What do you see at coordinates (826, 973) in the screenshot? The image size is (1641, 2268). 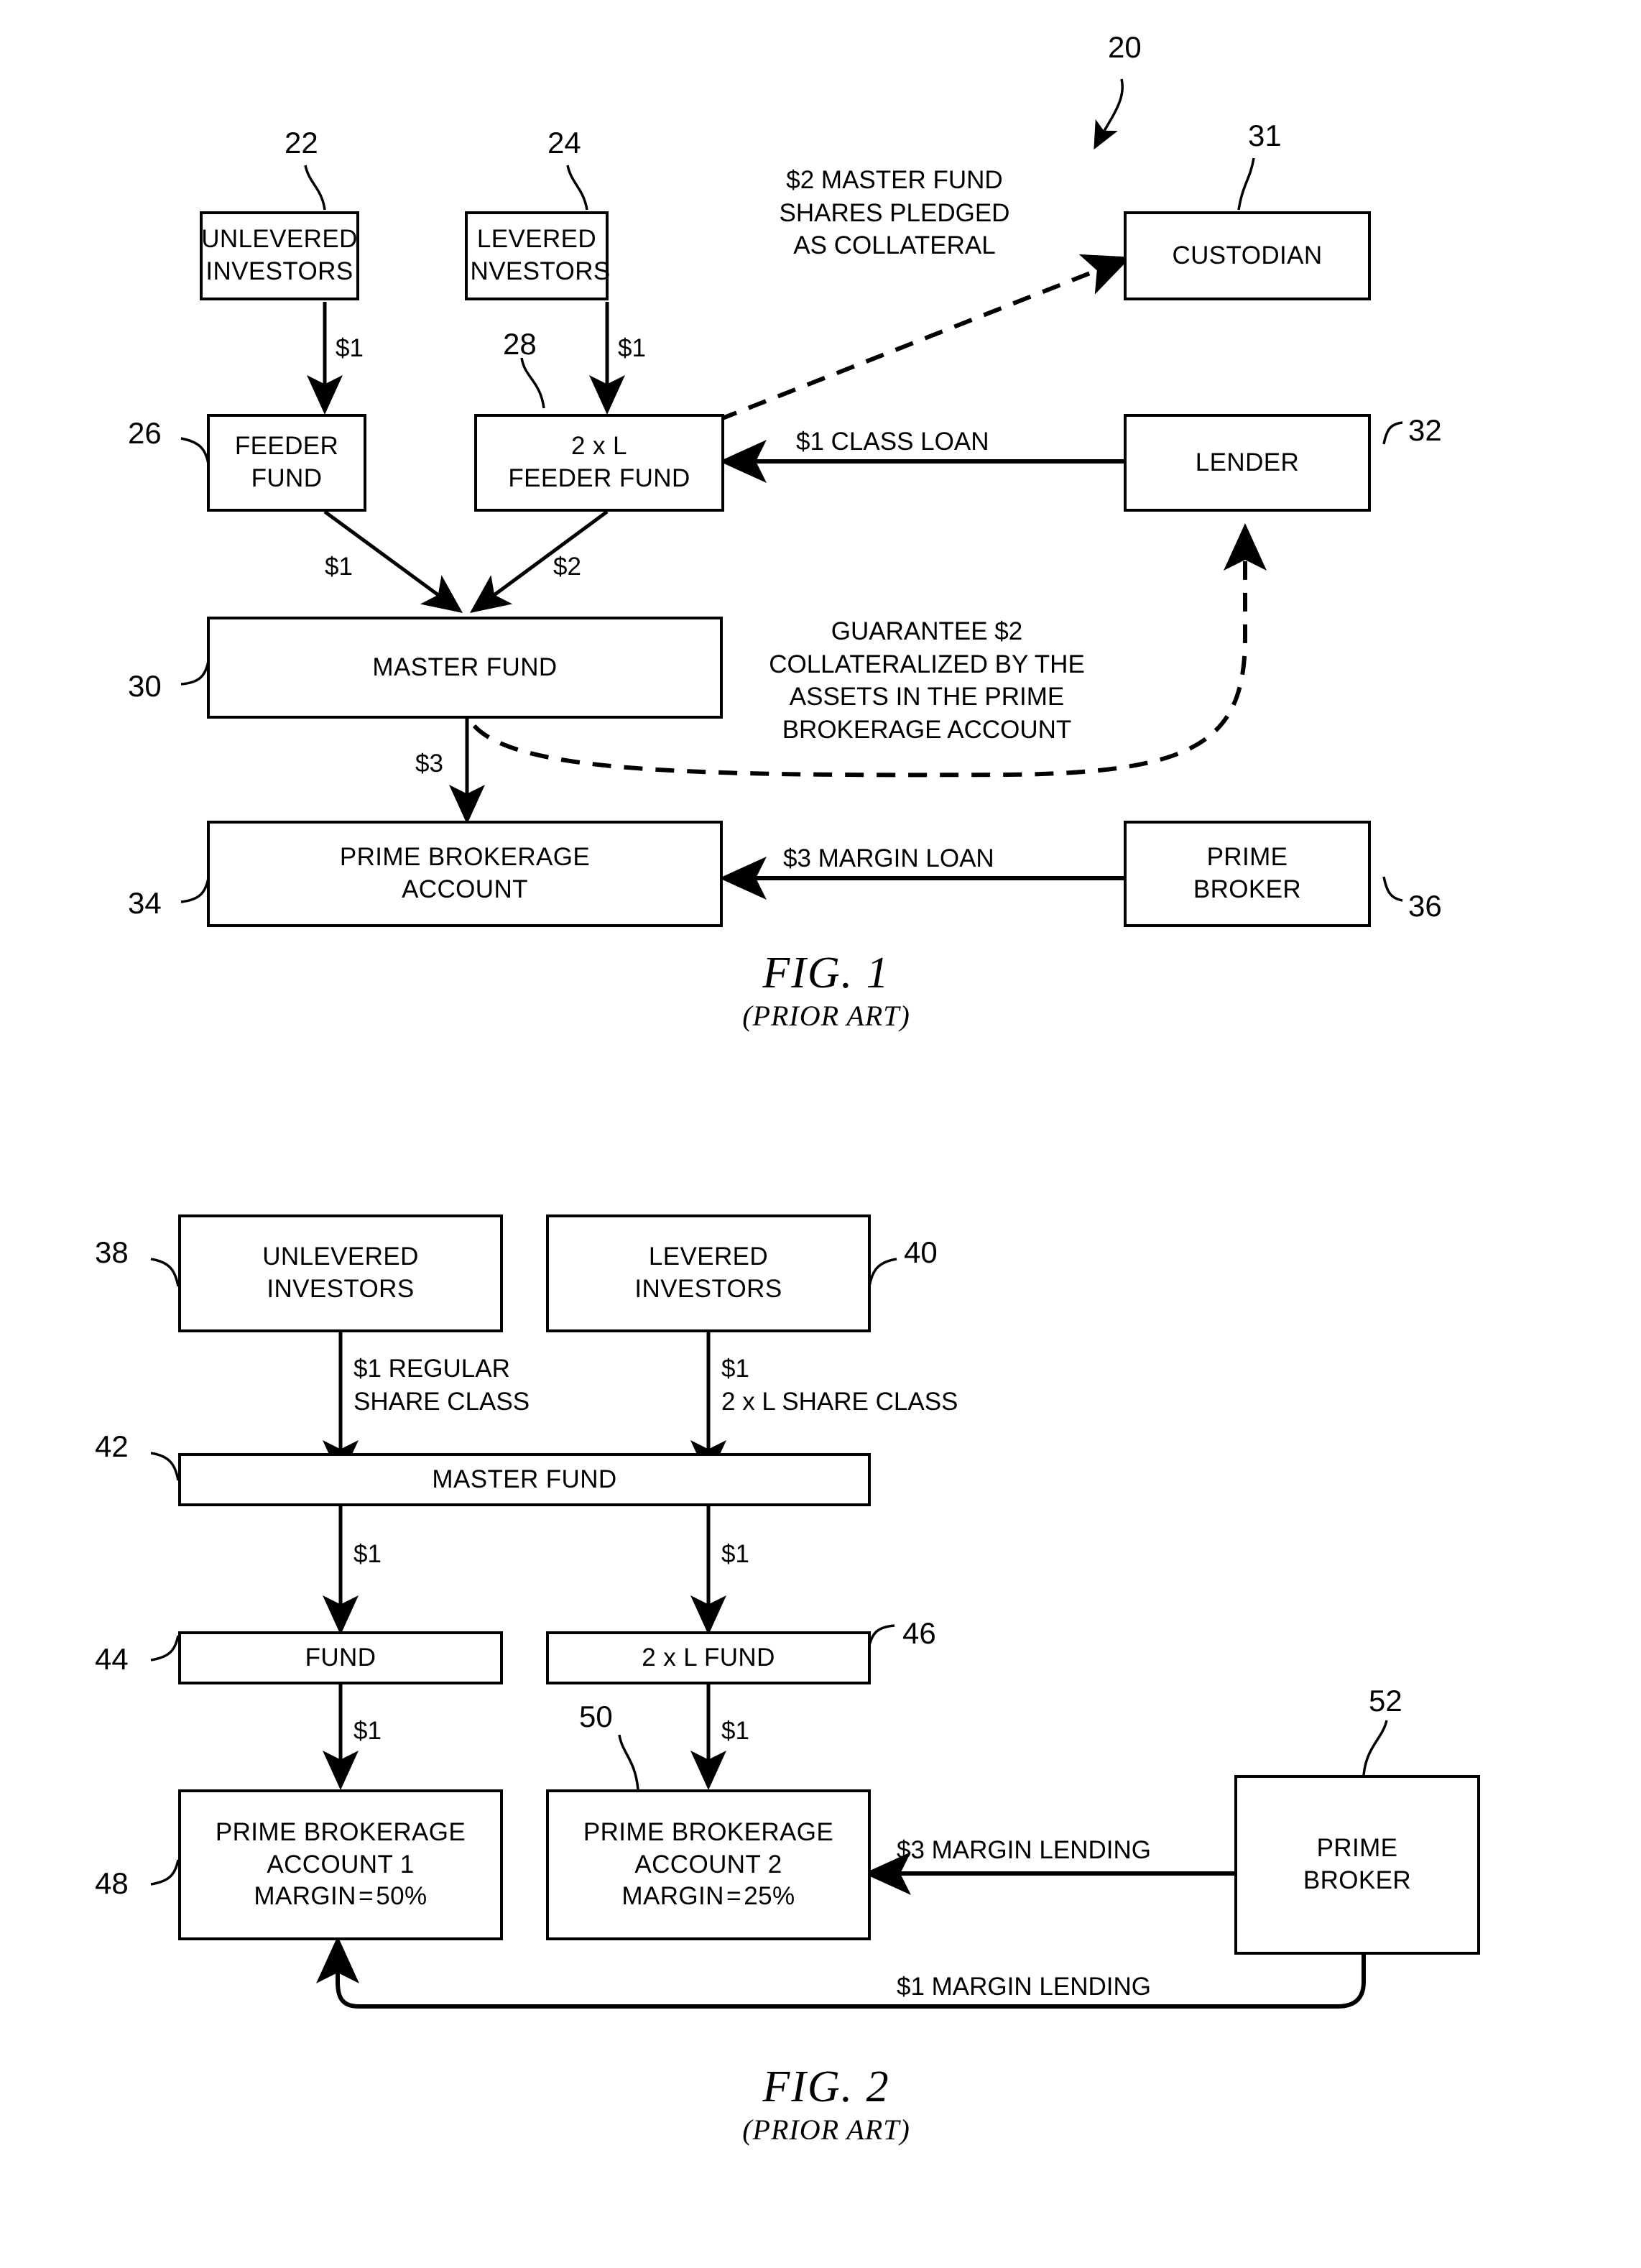 I see `fig1-caption-number: FIG. 1` at bounding box center [826, 973].